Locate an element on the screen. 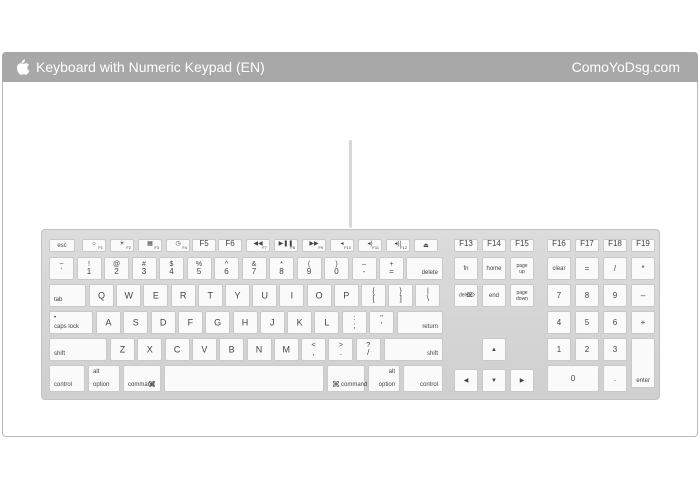 The width and height of the screenshot is (700, 490). key-k6: ^ 6 is located at coordinates (226, 268).